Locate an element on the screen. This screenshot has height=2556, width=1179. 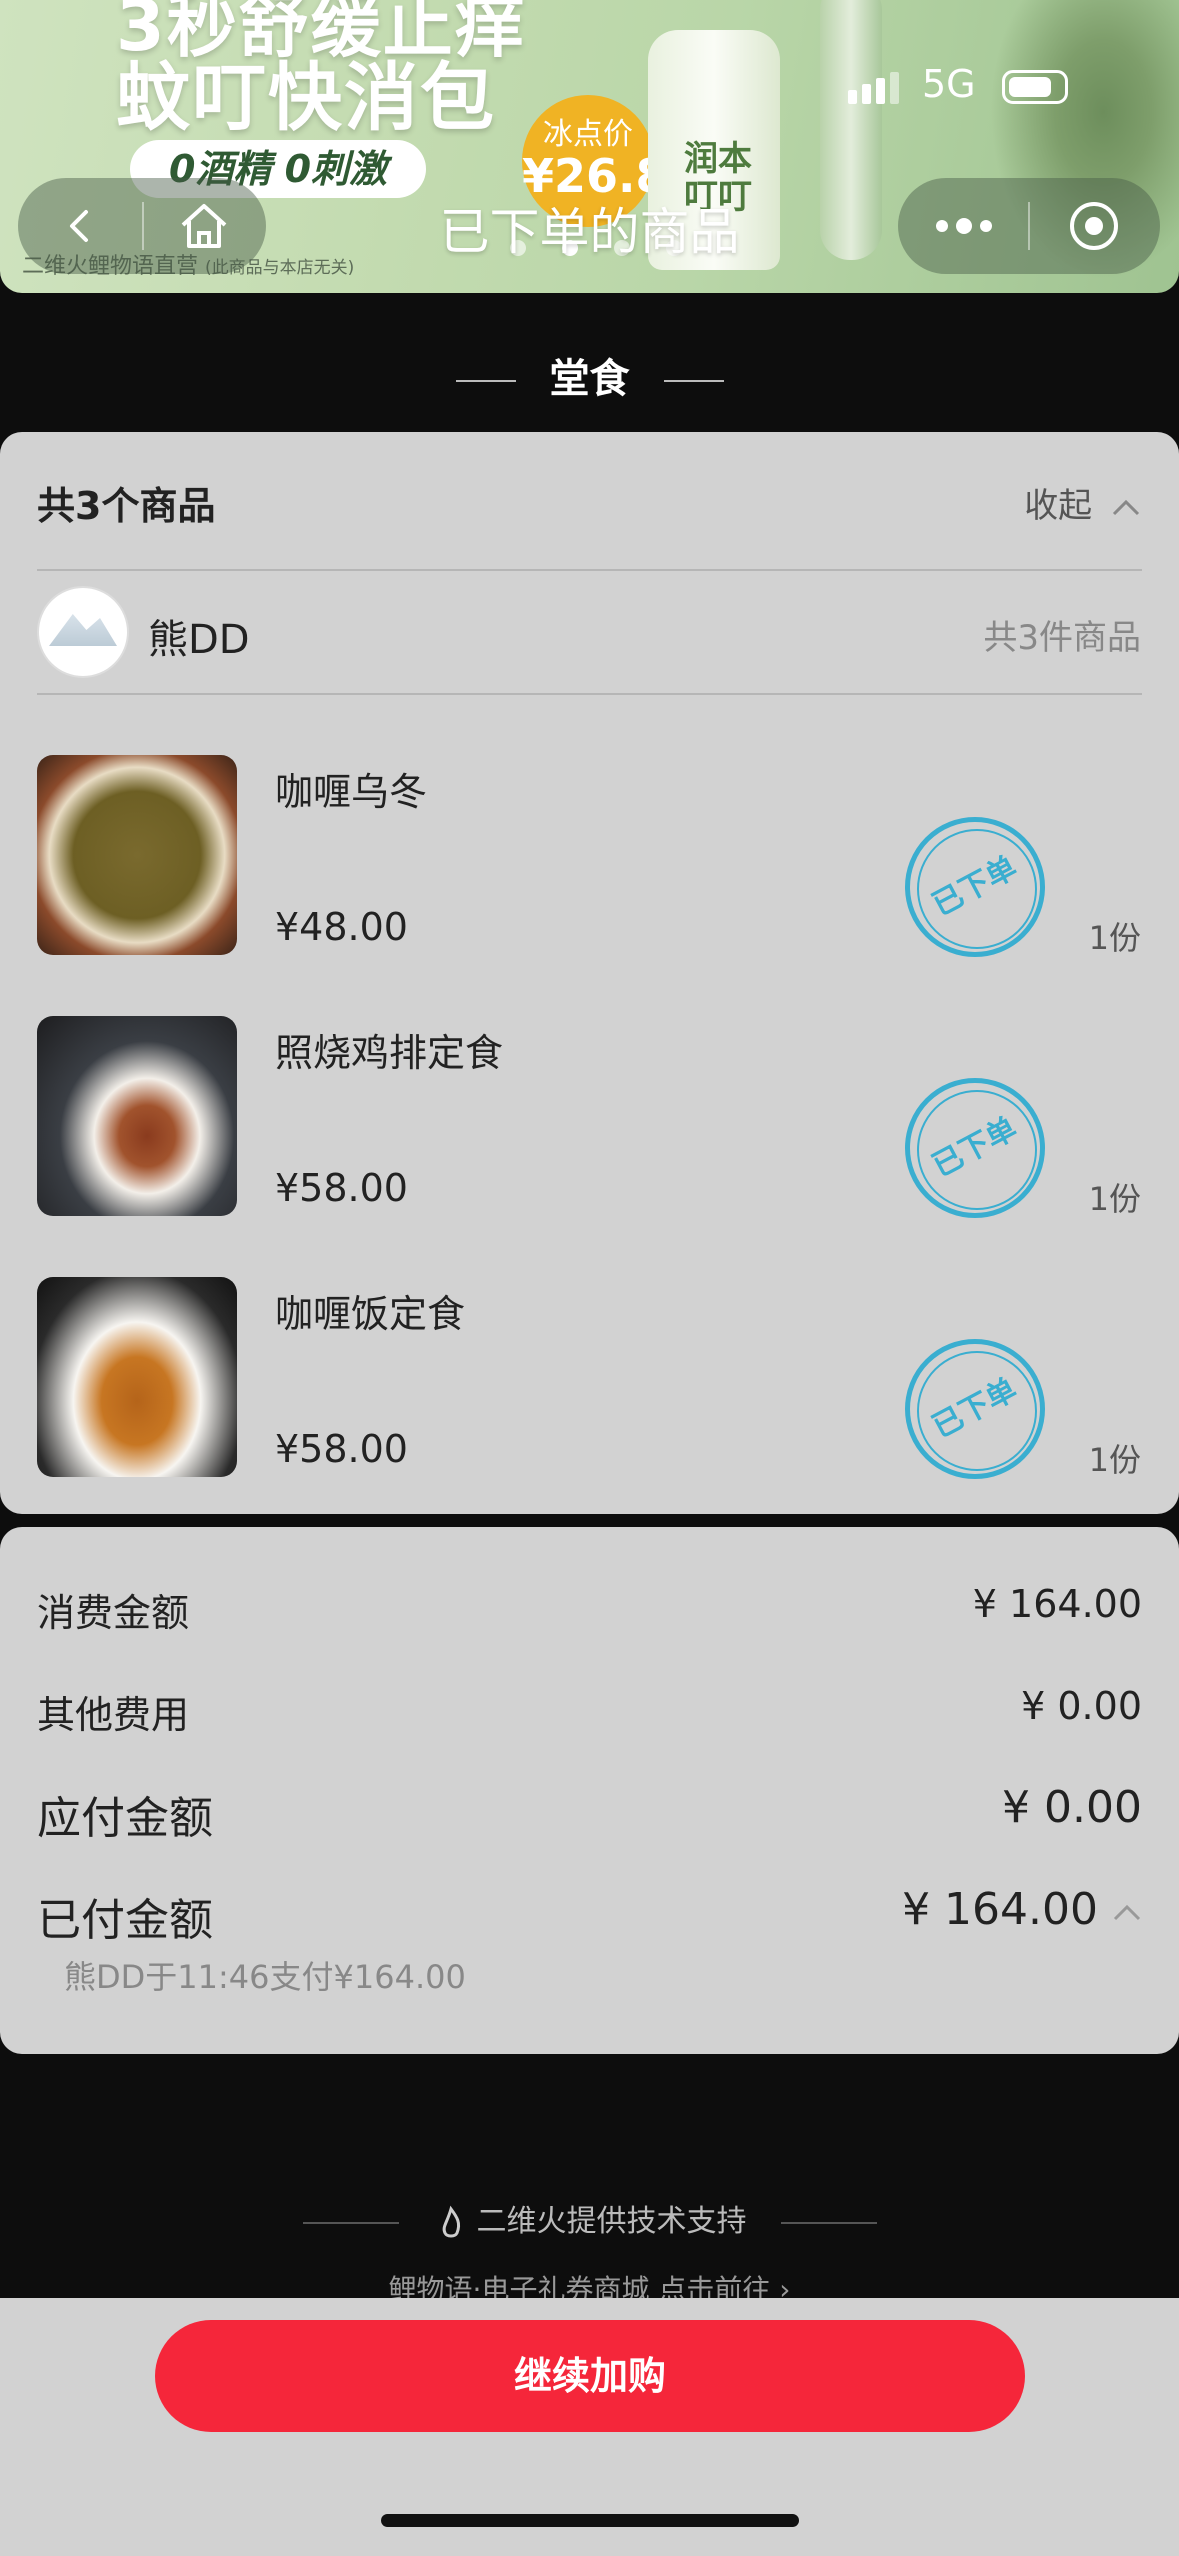
order-item: 咖喱饭定食 ¥58.00 已下单 1份 is located at coordinates (589, 1378).